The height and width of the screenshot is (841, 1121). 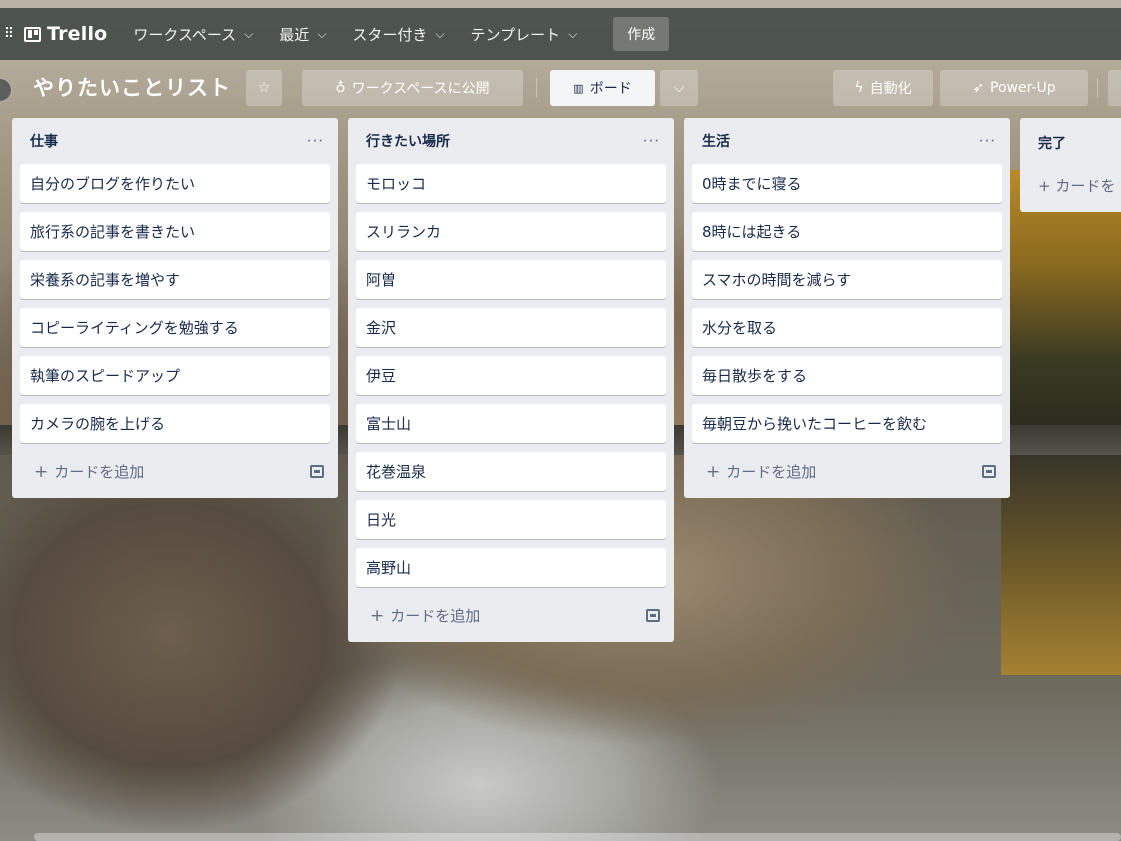 I want to click on trello-logo: Trello, so click(x=65, y=34).